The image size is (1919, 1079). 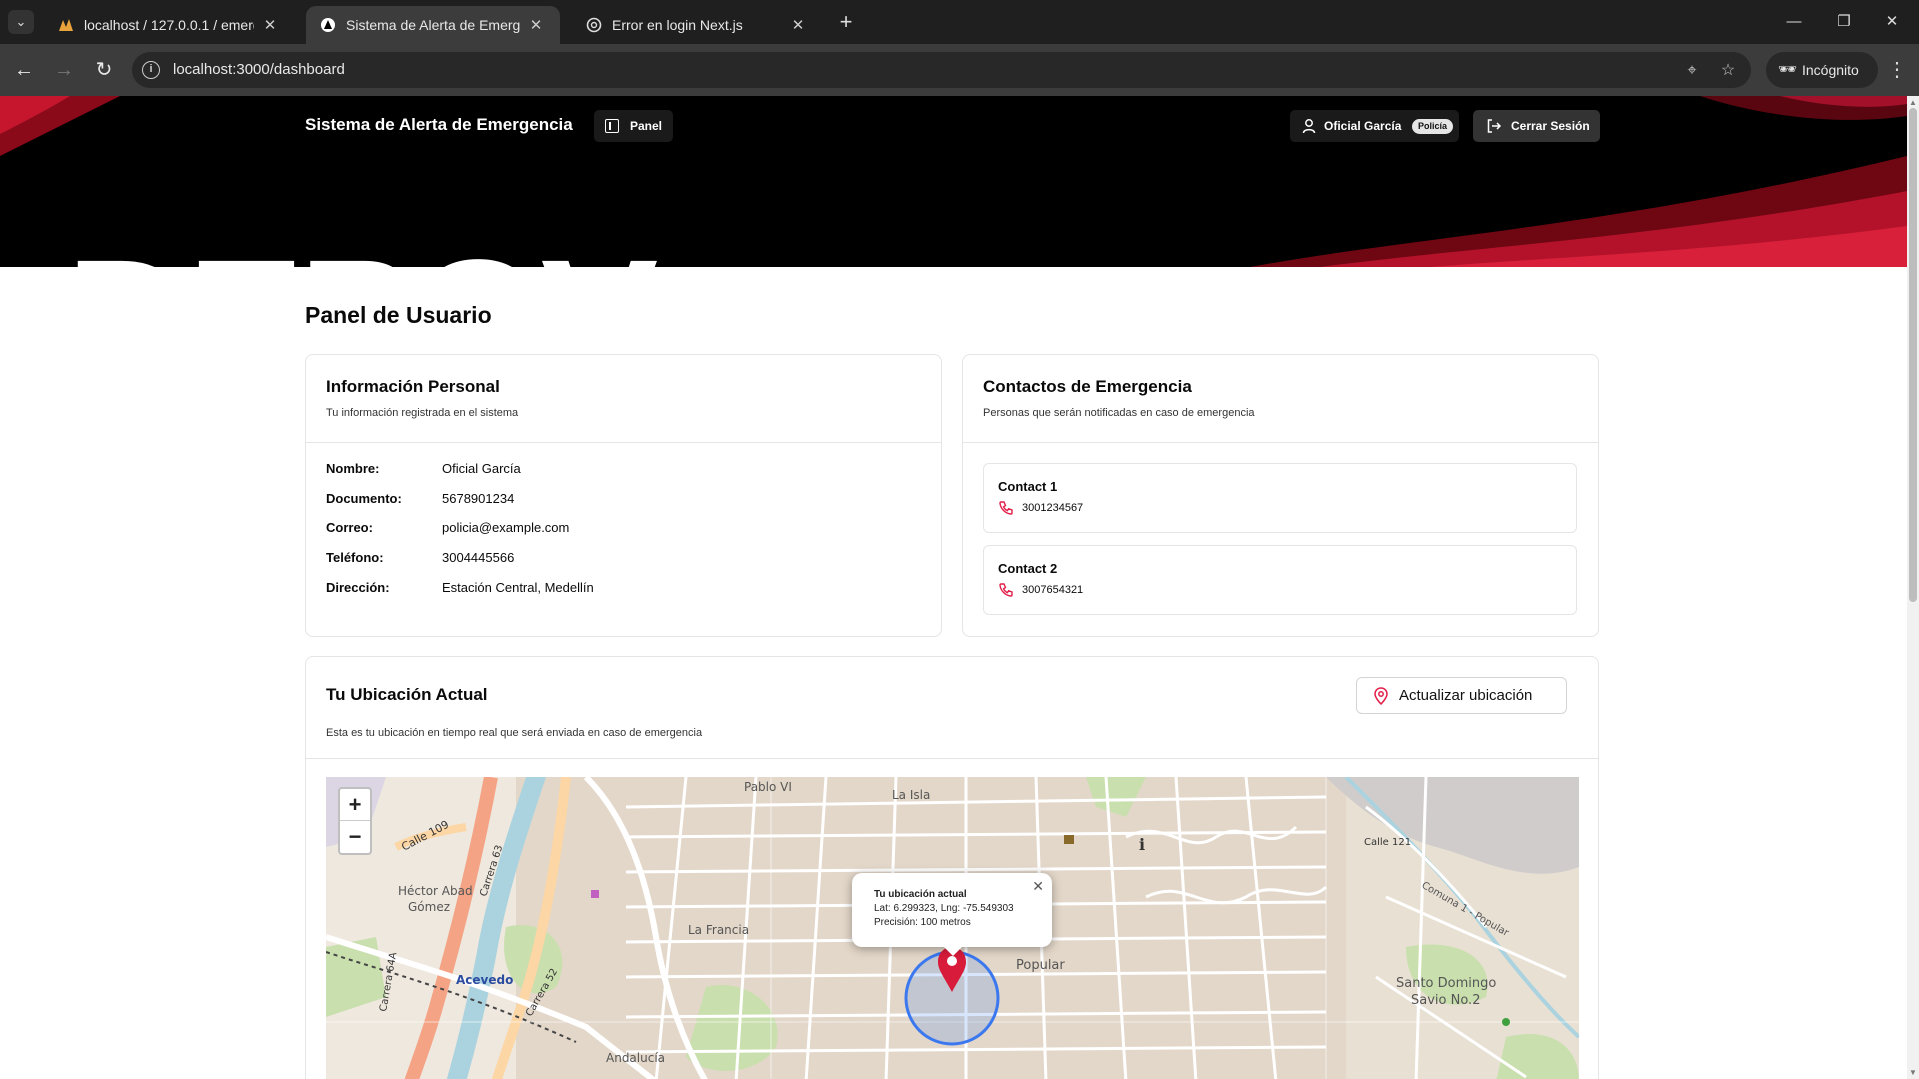 What do you see at coordinates (1692, 71) in the screenshot?
I see `location-pin-icon: ⌖` at bounding box center [1692, 71].